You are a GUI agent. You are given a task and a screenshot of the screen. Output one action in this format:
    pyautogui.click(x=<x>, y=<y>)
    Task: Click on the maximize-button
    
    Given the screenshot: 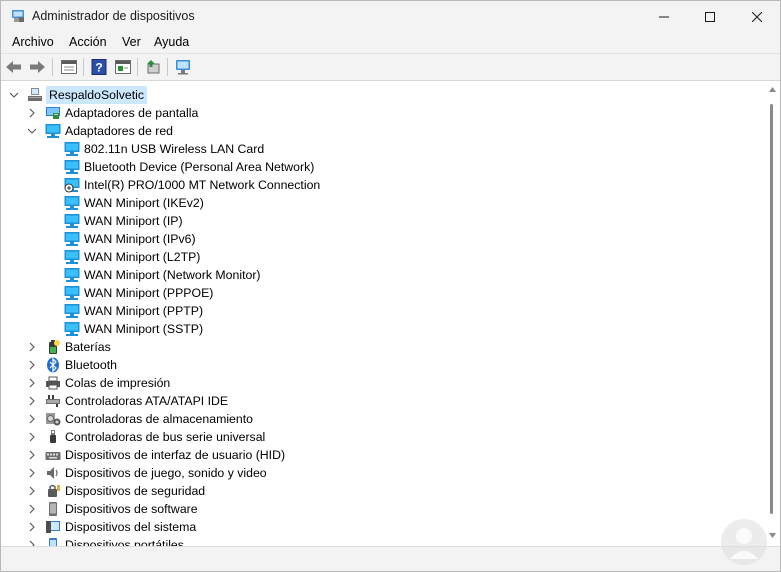 What is the action you would take?
    pyautogui.click(x=710, y=16)
    